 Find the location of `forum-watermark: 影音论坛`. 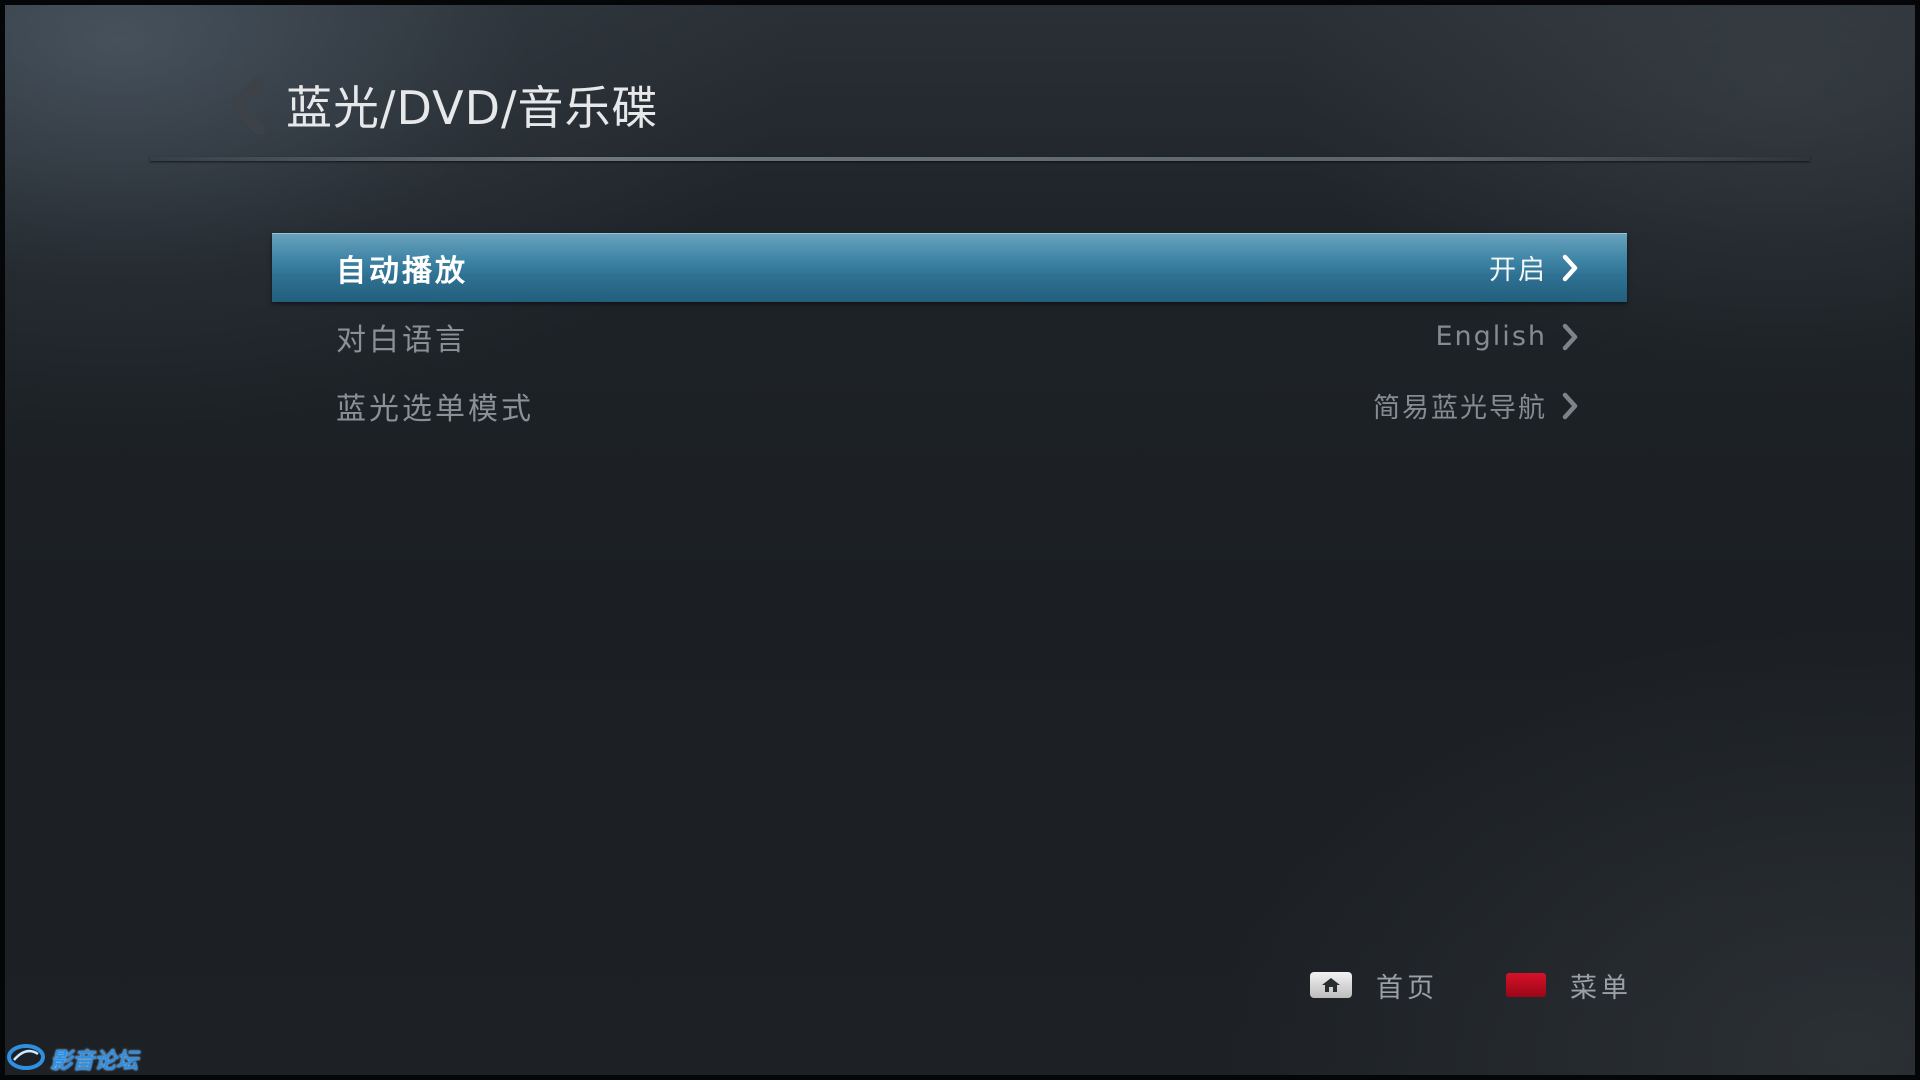

forum-watermark: 影音论坛 is located at coordinates (72, 1059).